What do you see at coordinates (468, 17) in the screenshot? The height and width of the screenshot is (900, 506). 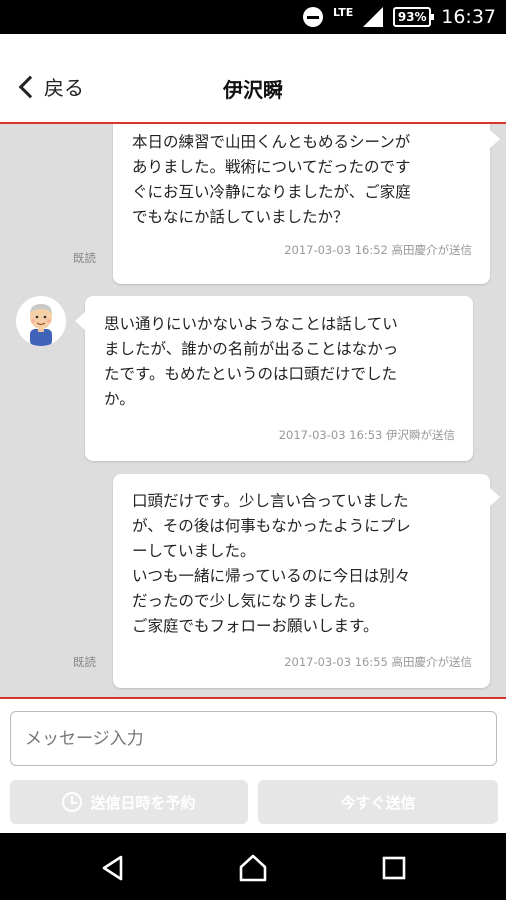 I see `status-time: 16:37` at bounding box center [468, 17].